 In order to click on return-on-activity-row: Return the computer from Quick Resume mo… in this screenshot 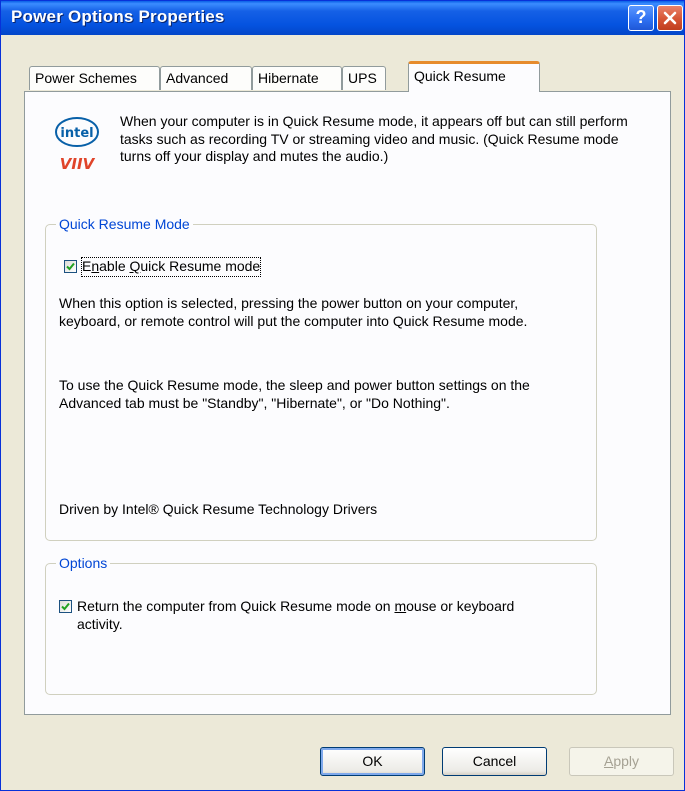, I will do `click(299, 615)`.